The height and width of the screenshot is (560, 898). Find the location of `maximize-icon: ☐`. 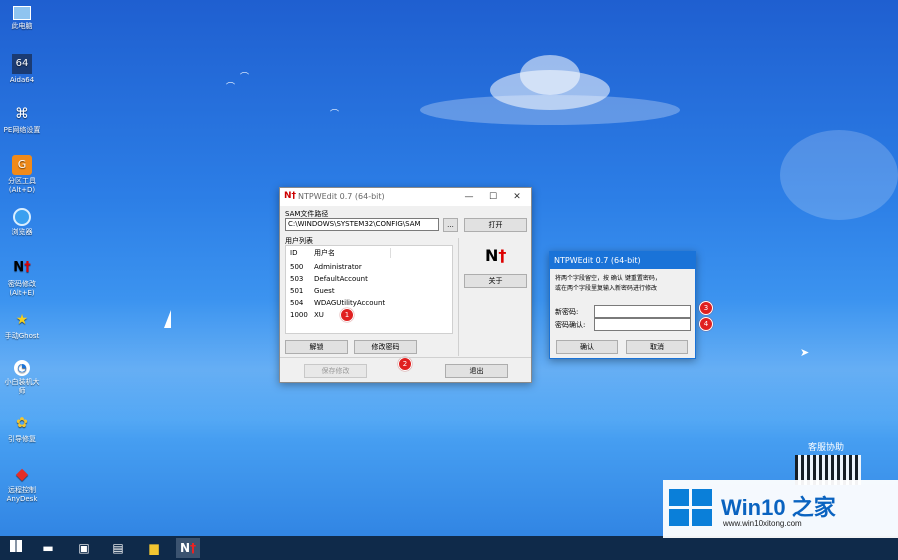

maximize-icon: ☐ is located at coordinates (493, 197).